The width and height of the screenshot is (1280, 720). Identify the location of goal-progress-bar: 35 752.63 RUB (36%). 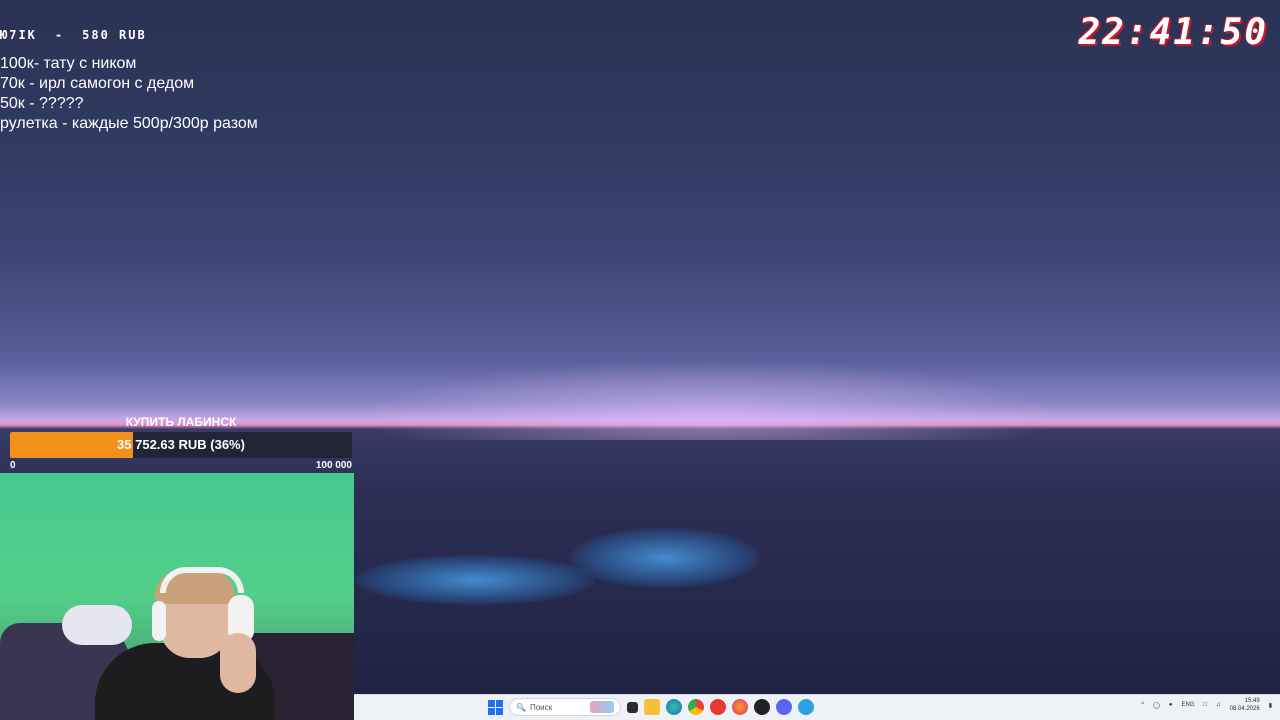
(181, 445).